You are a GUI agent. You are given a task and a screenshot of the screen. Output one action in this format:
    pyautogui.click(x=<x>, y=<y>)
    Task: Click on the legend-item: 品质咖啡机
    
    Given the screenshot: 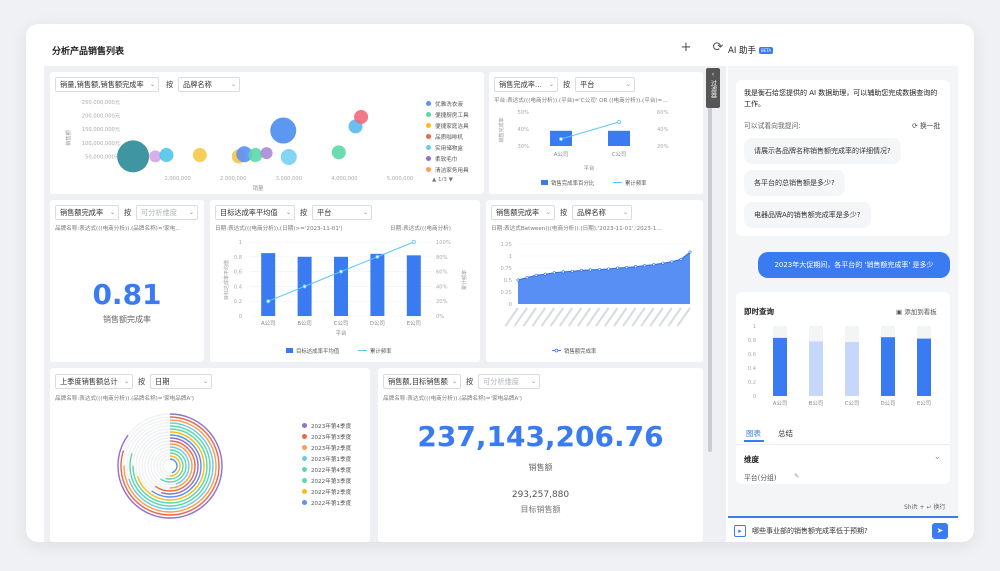 What is the action you would take?
    pyautogui.click(x=447, y=136)
    